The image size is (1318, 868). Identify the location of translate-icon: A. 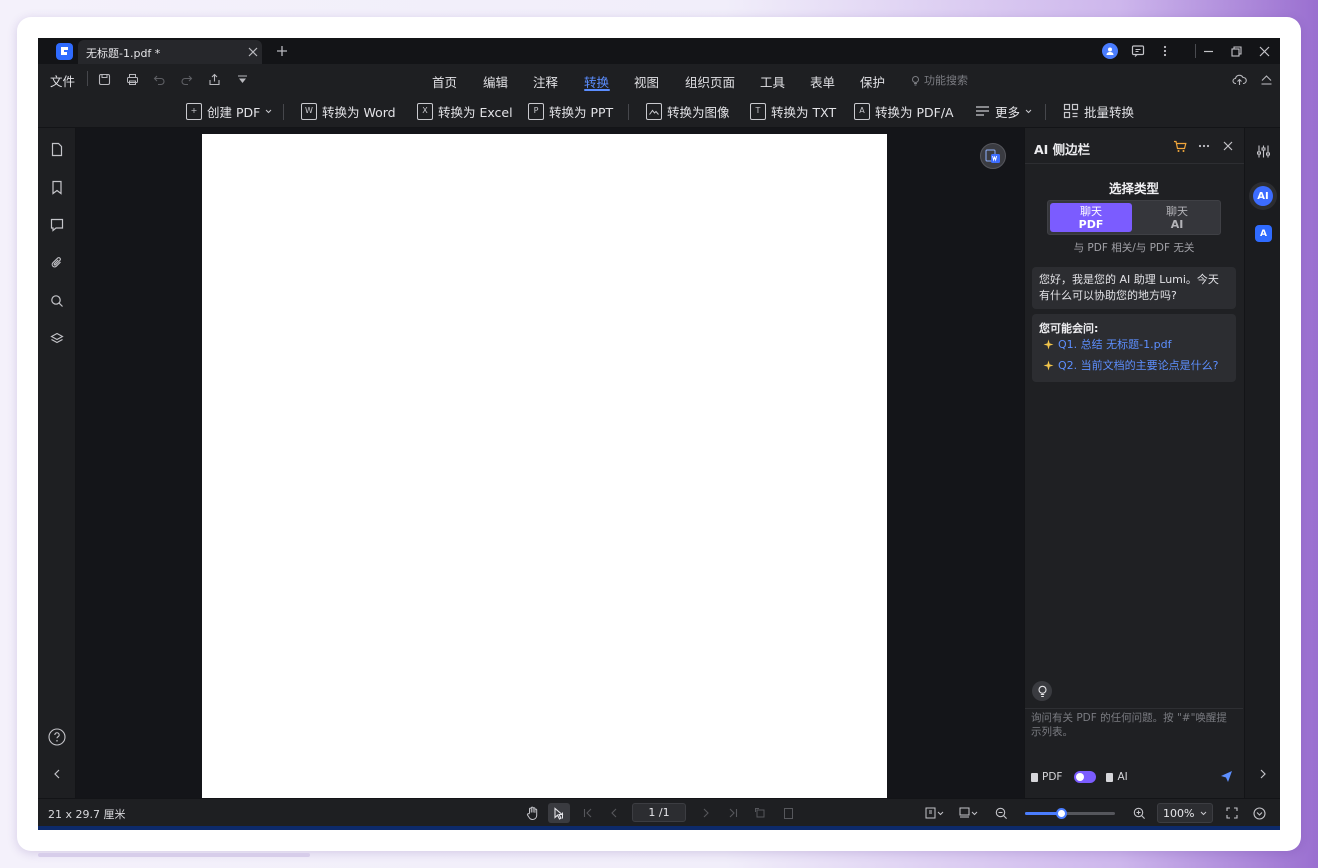
(1263, 233).